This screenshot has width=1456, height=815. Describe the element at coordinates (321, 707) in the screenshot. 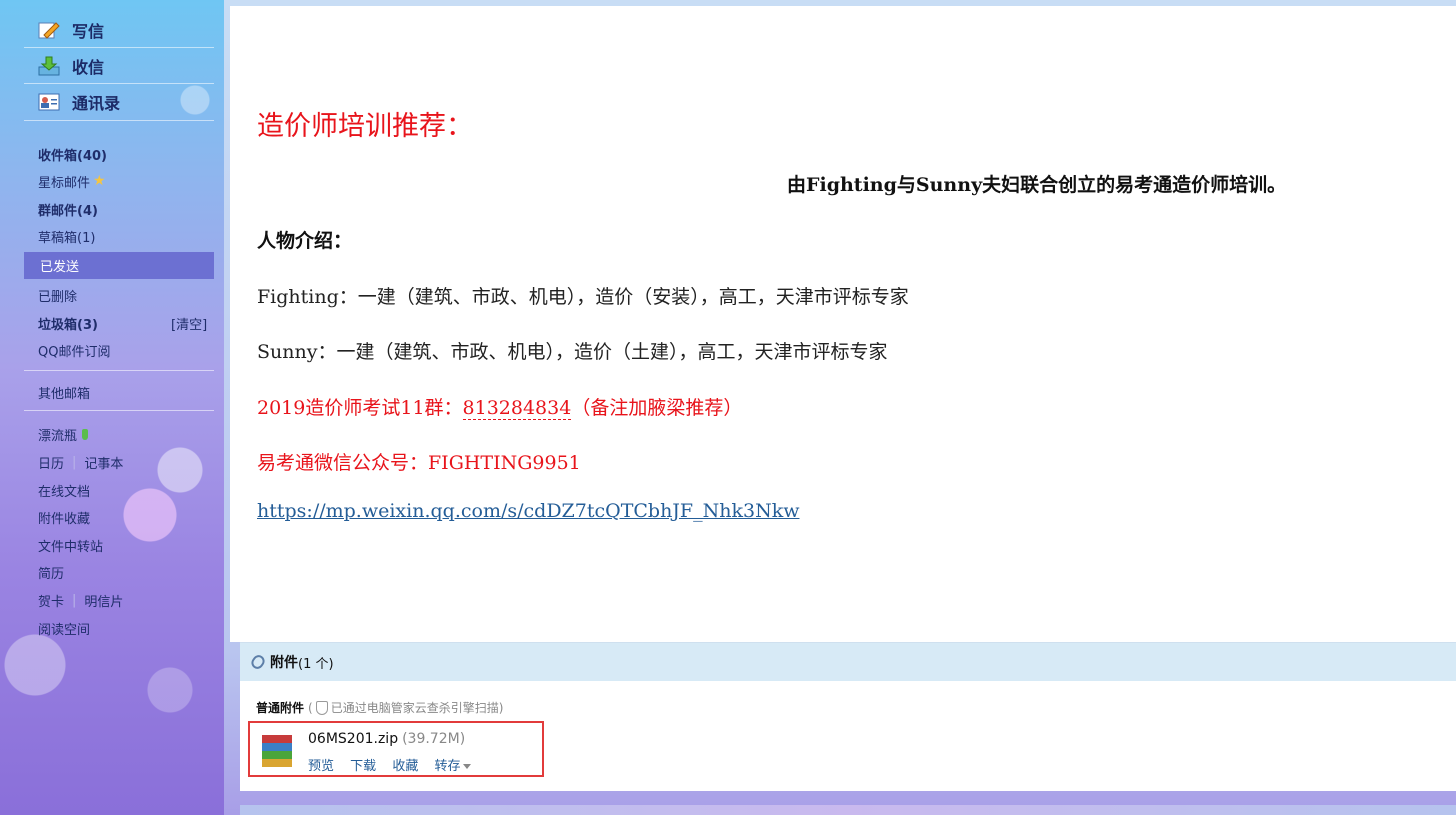

I see `shield-icon` at that location.